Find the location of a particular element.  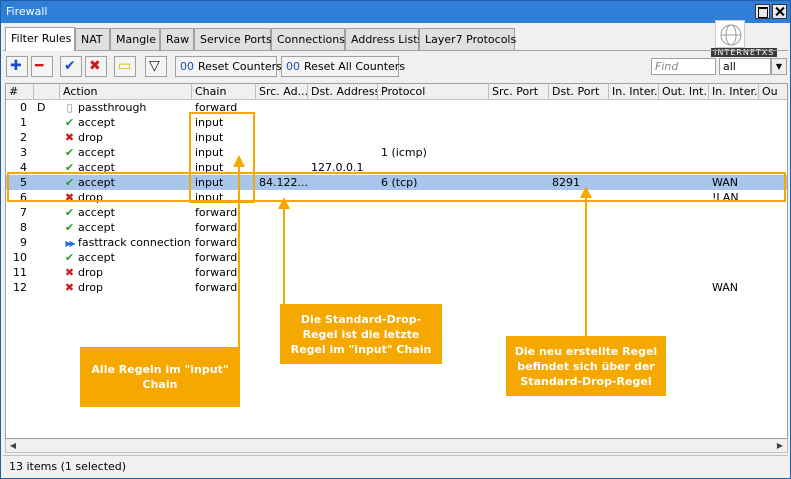

tab-address-lists: Address Lists is located at coordinates (384, 39).